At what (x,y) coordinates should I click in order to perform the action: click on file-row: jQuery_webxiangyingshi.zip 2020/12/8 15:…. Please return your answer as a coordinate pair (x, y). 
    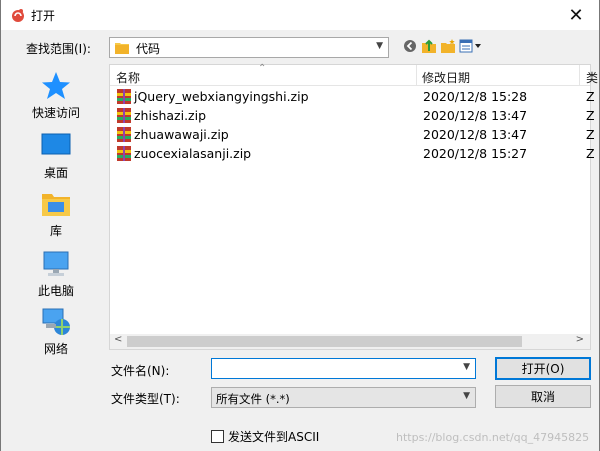
    Looking at the image, I should click on (352, 96).